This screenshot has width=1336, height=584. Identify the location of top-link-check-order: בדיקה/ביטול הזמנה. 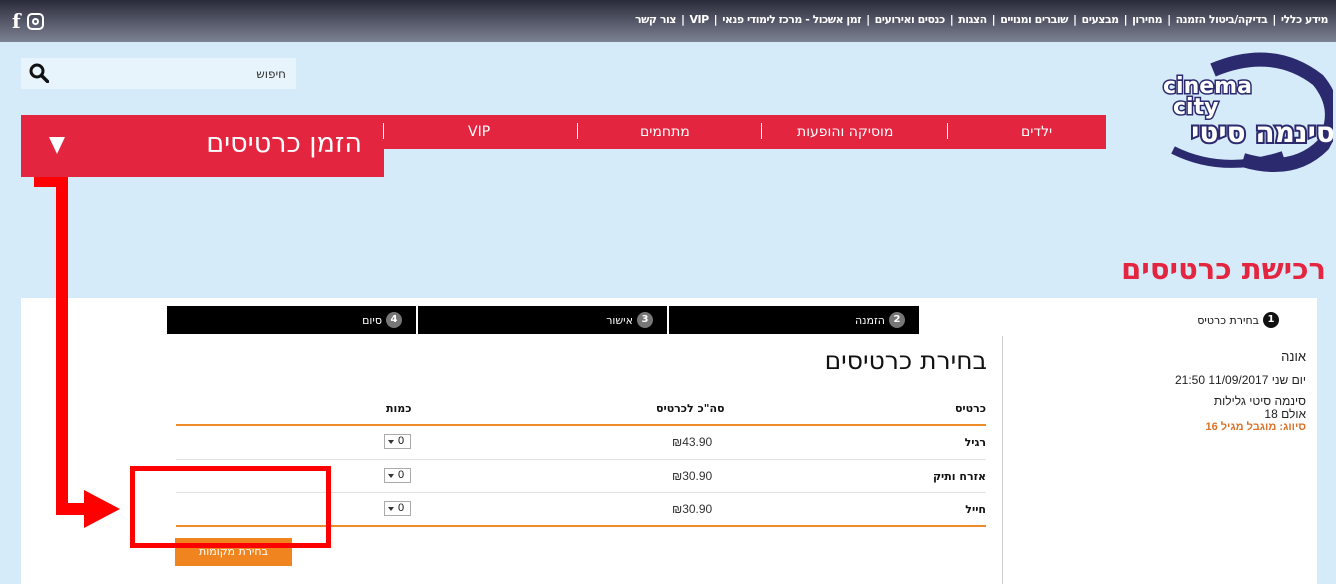
(1222, 19).